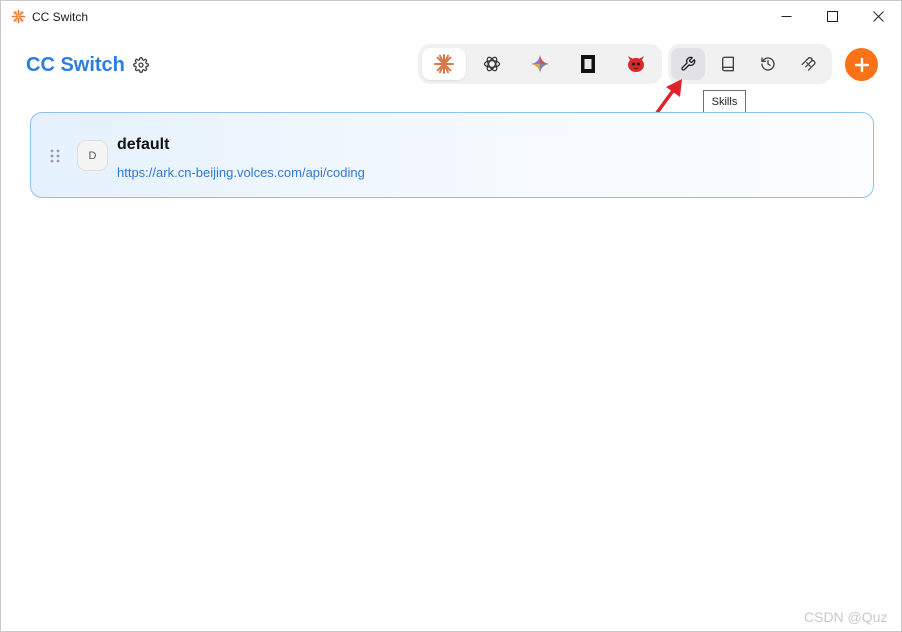 This screenshot has width=902, height=632. I want to click on provider-avatar: D, so click(92, 155).